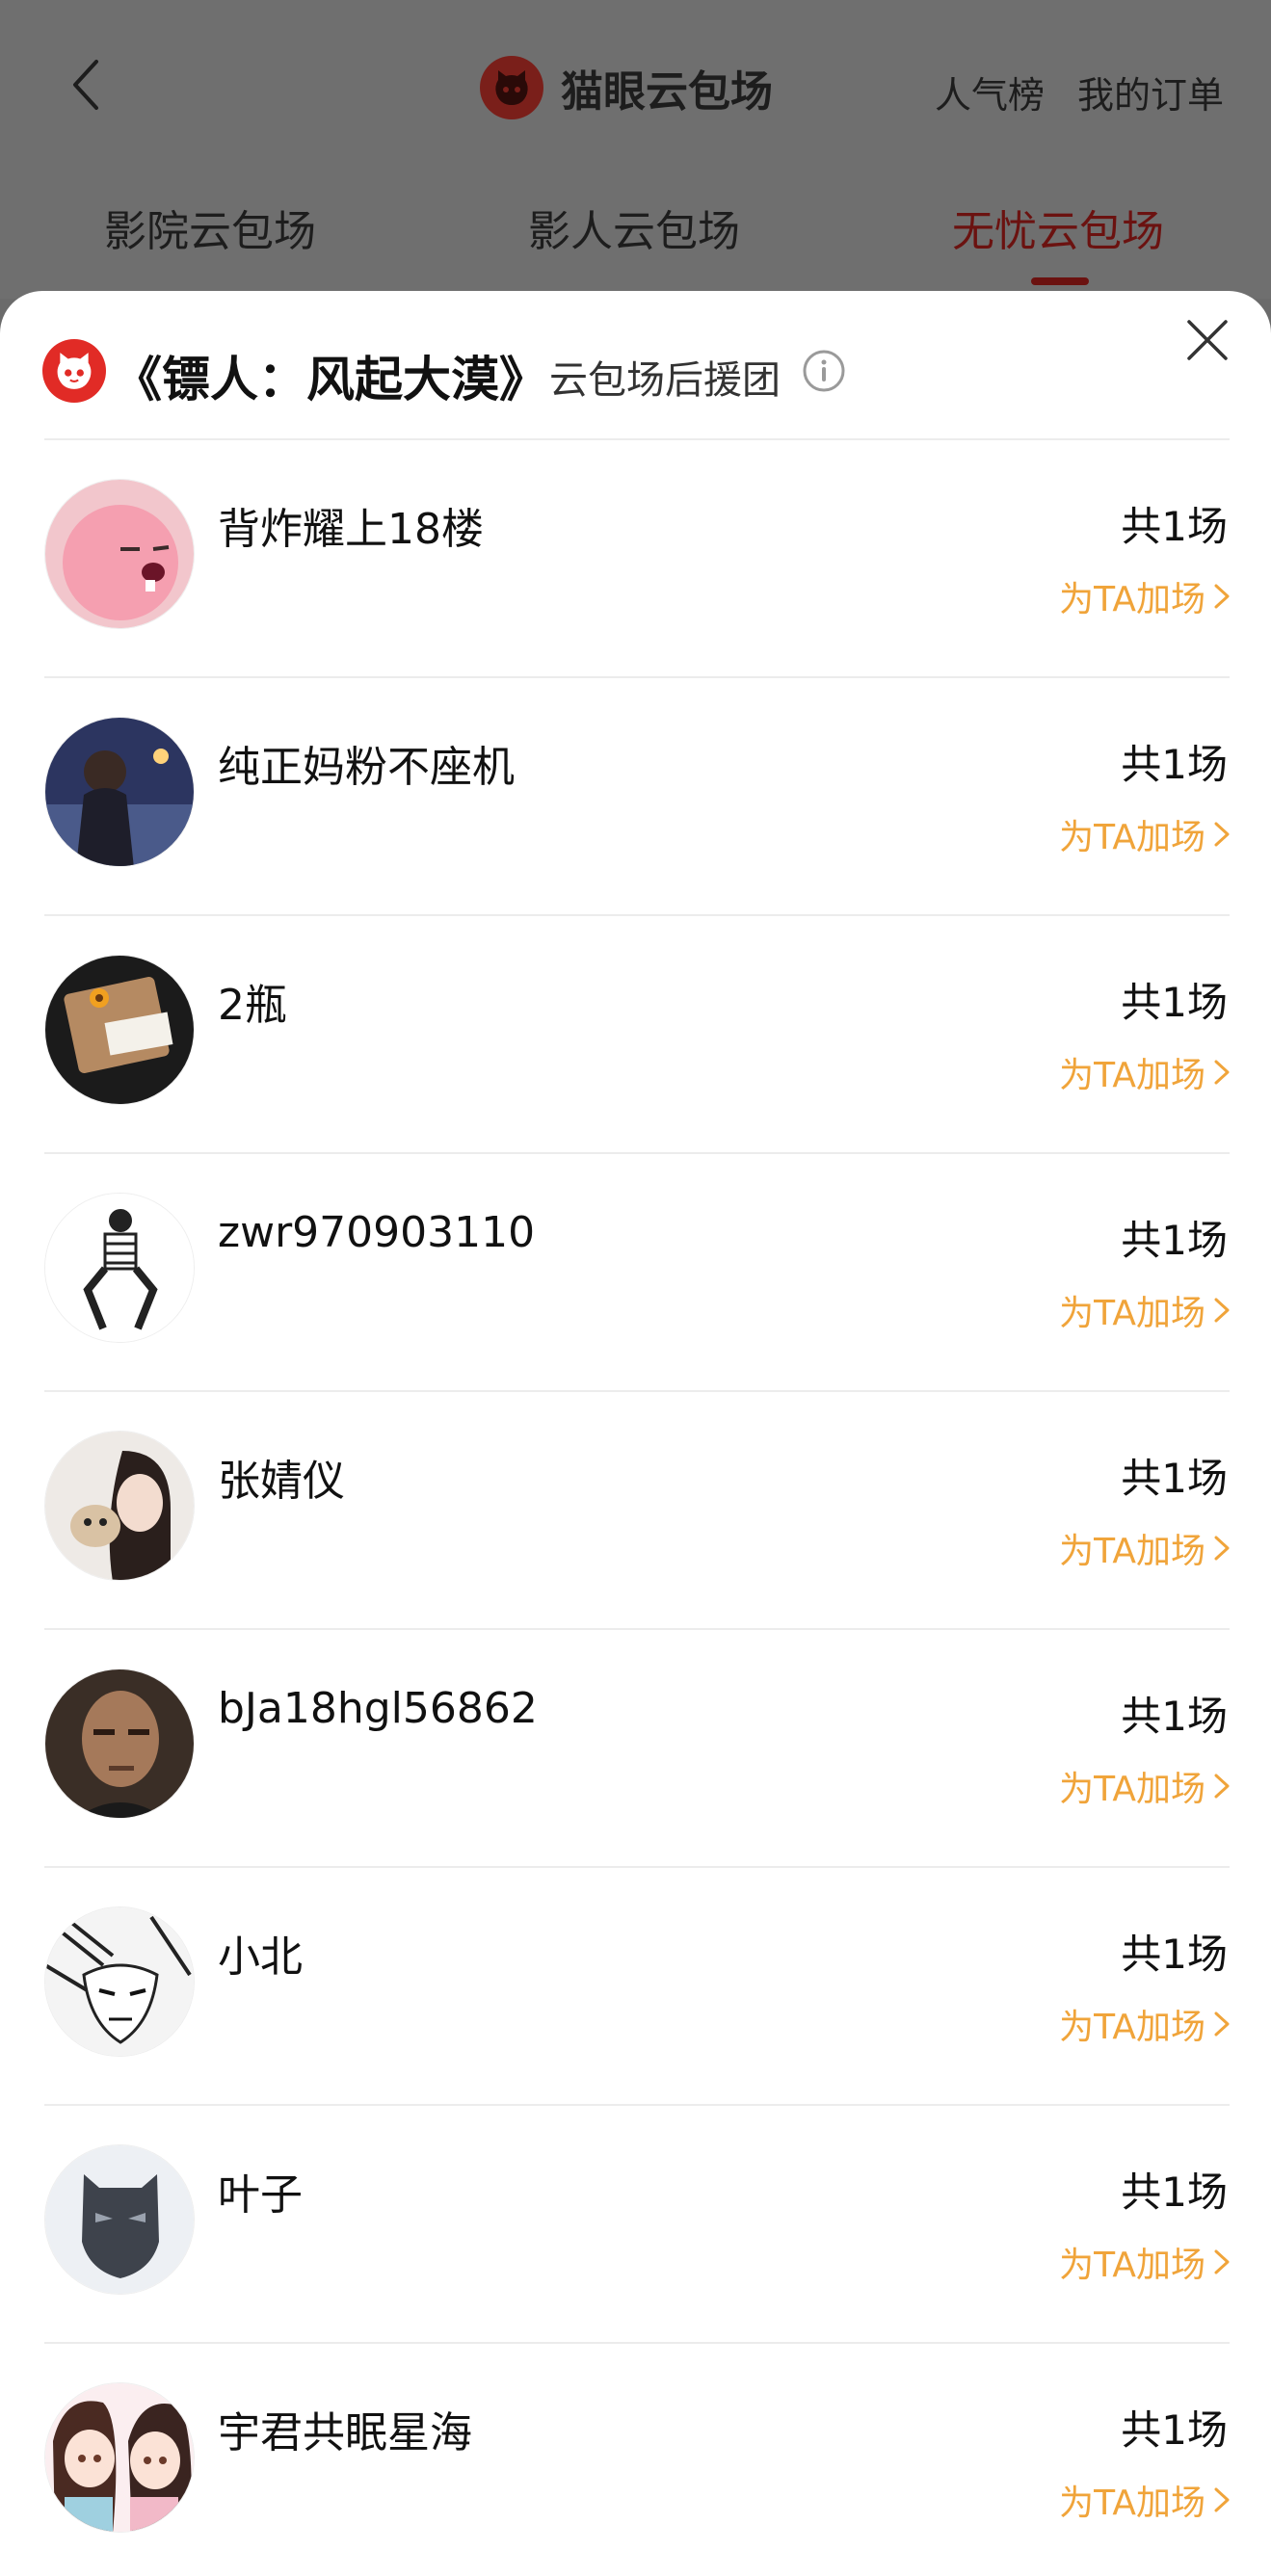  I want to click on username: 宇君共眠星海, so click(345, 2433).